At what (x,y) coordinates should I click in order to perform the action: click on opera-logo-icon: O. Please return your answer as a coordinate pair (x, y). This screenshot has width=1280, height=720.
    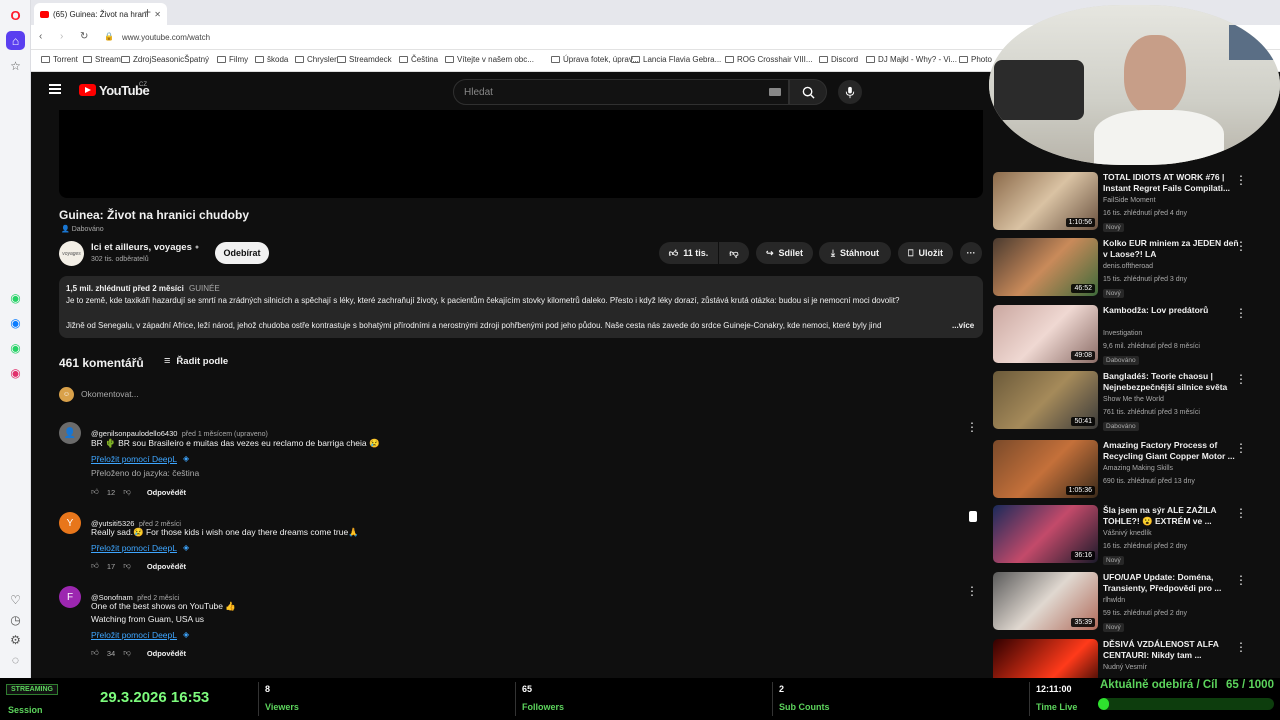
    Looking at the image, I should click on (15, 15).